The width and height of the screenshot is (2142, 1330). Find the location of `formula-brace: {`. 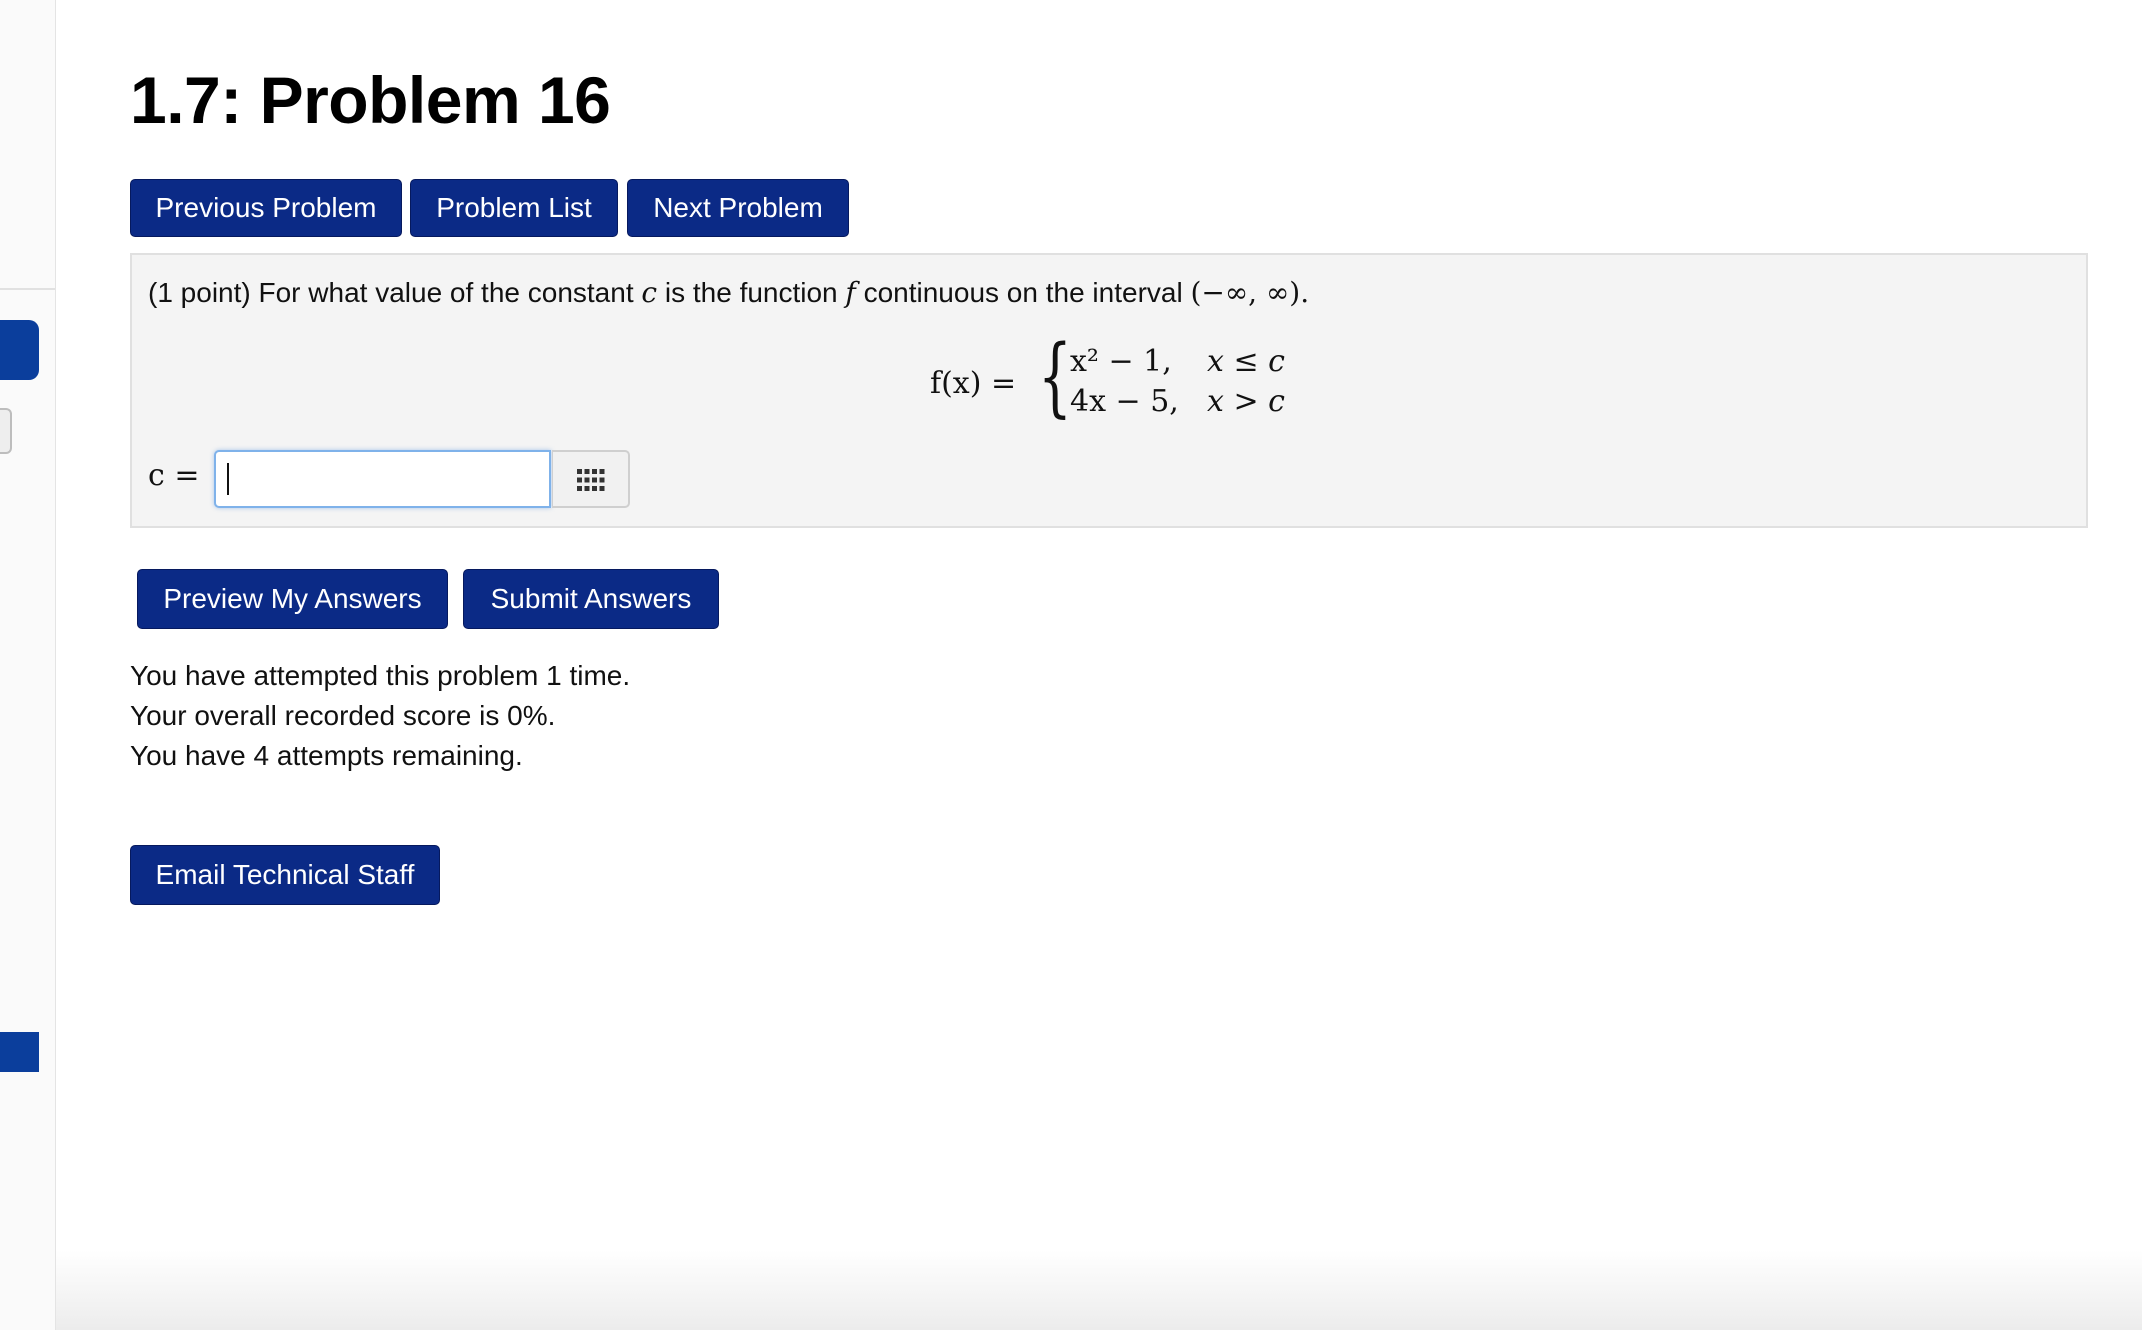

formula-brace: { is located at coordinates (1055, 377).